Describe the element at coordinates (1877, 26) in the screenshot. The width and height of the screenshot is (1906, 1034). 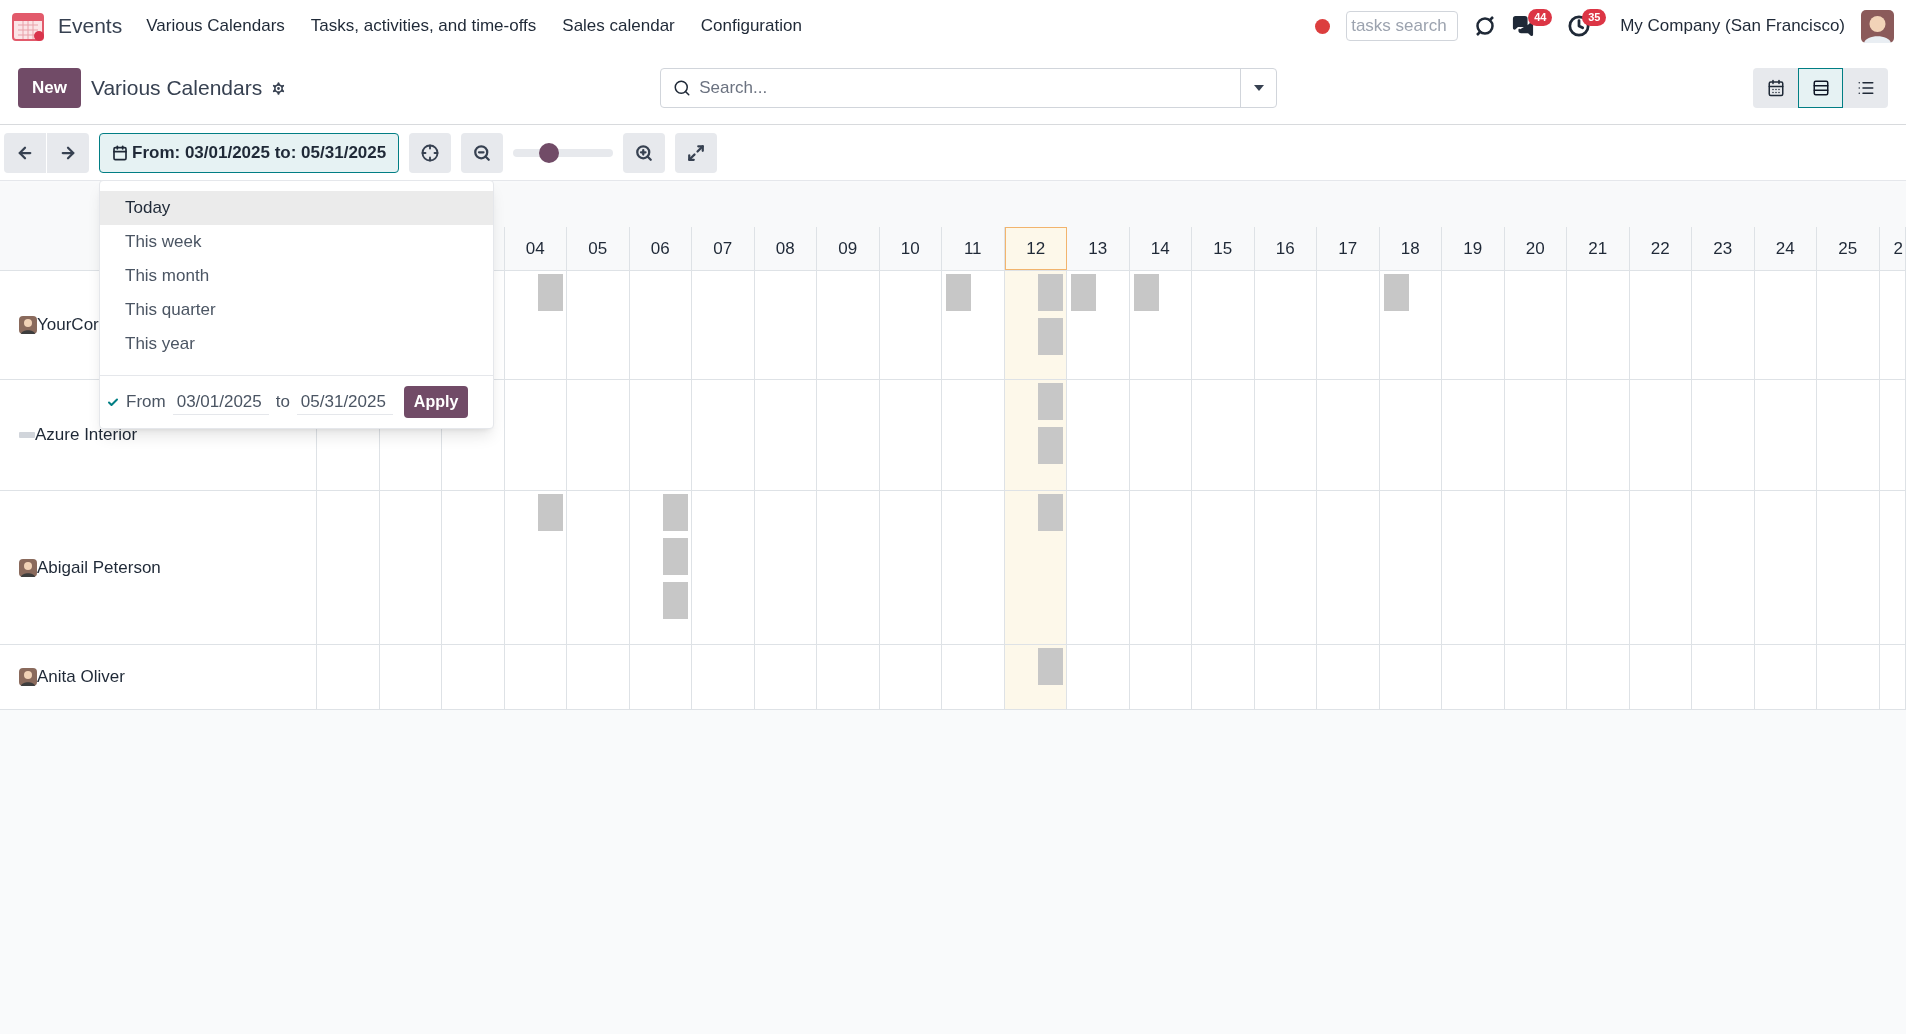
I see `user-avatar` at that location.